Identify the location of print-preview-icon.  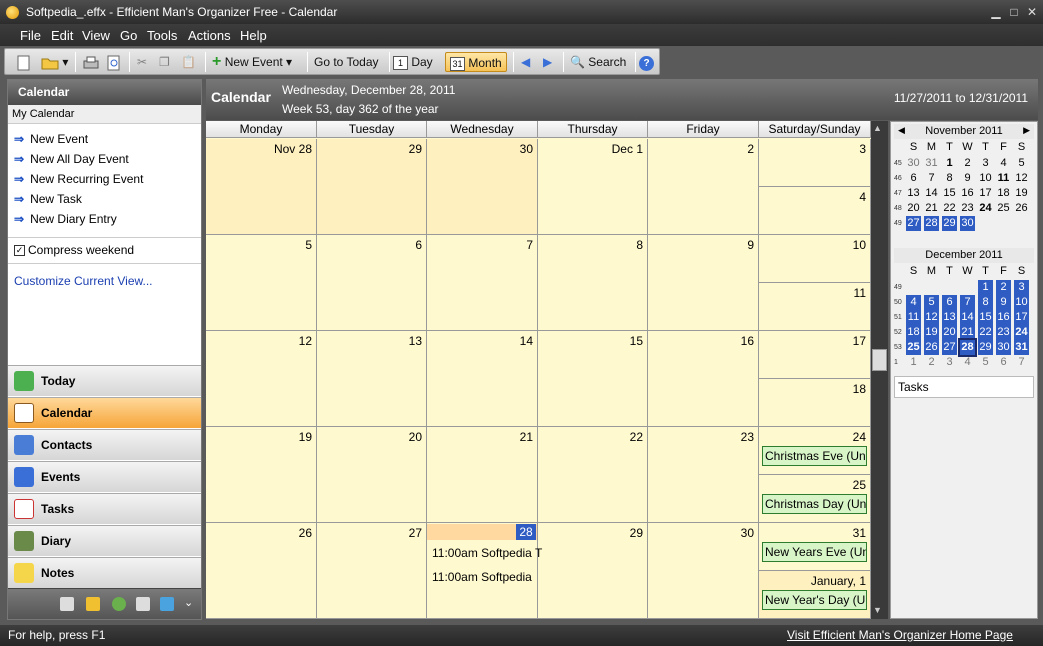
(114, 62).